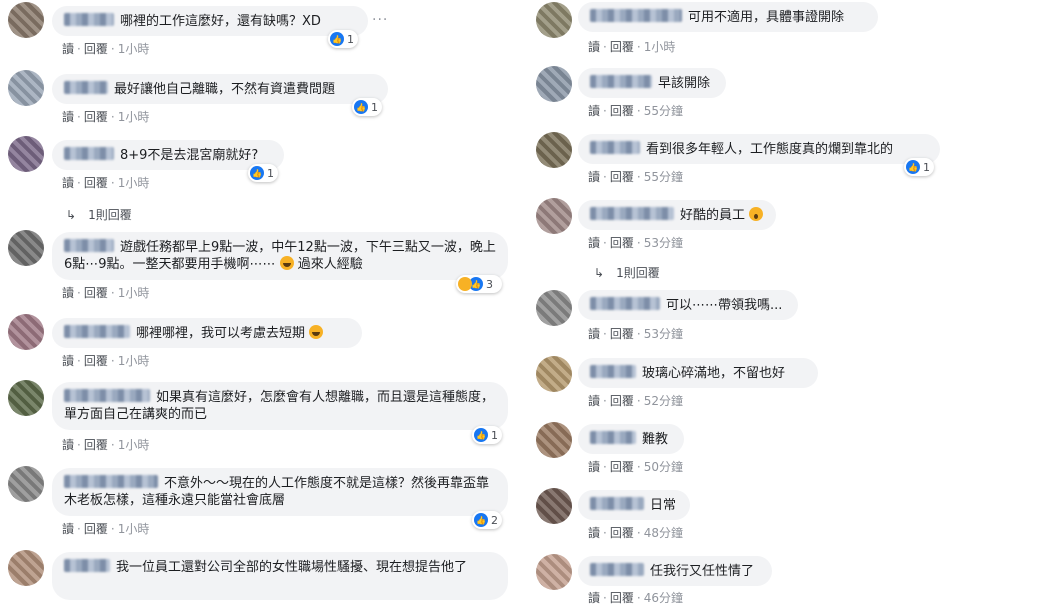 This screenshot has height=606, width=1060. What do you see at coordinates (663, 401) in the screenshot?
I see `timestamp: 52分鐘` at bounding box center [663, 401].